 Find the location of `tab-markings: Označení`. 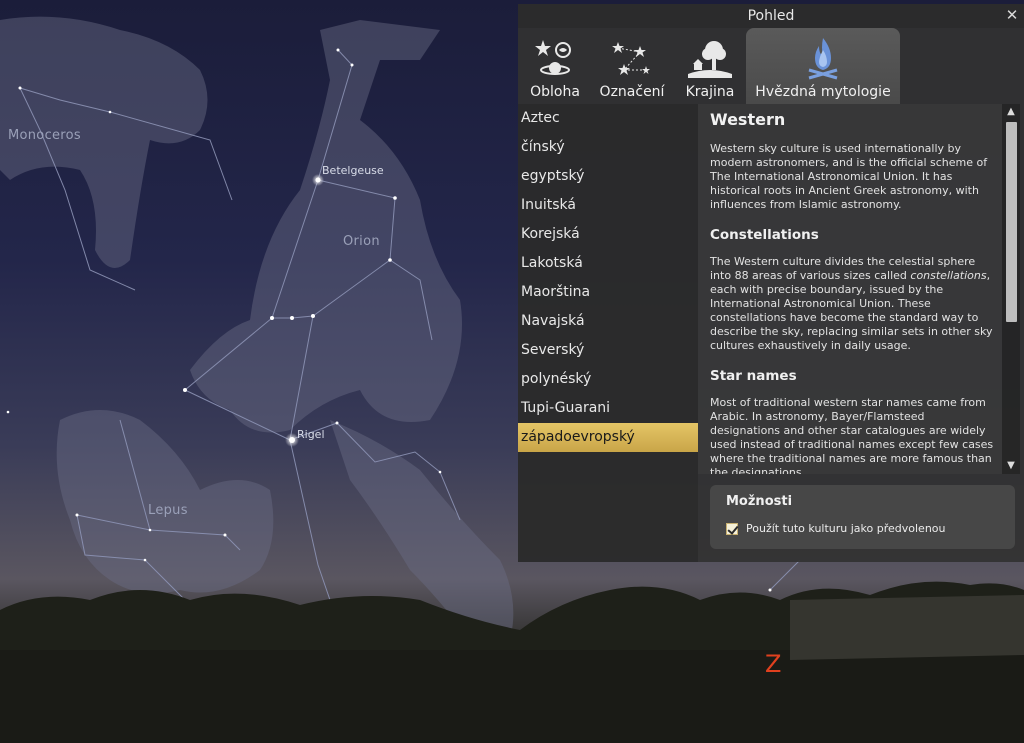

tab-markings: Označení is located at coordinates (632, 66).